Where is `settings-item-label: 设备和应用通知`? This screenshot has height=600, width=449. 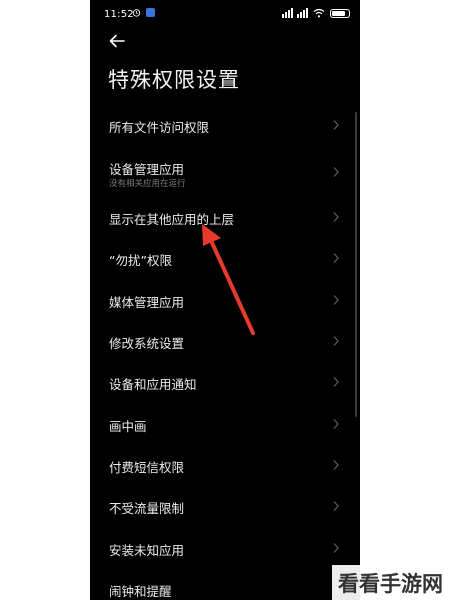
settings-item-label: 设备和应用通知 is located at coordinates (153, 384).